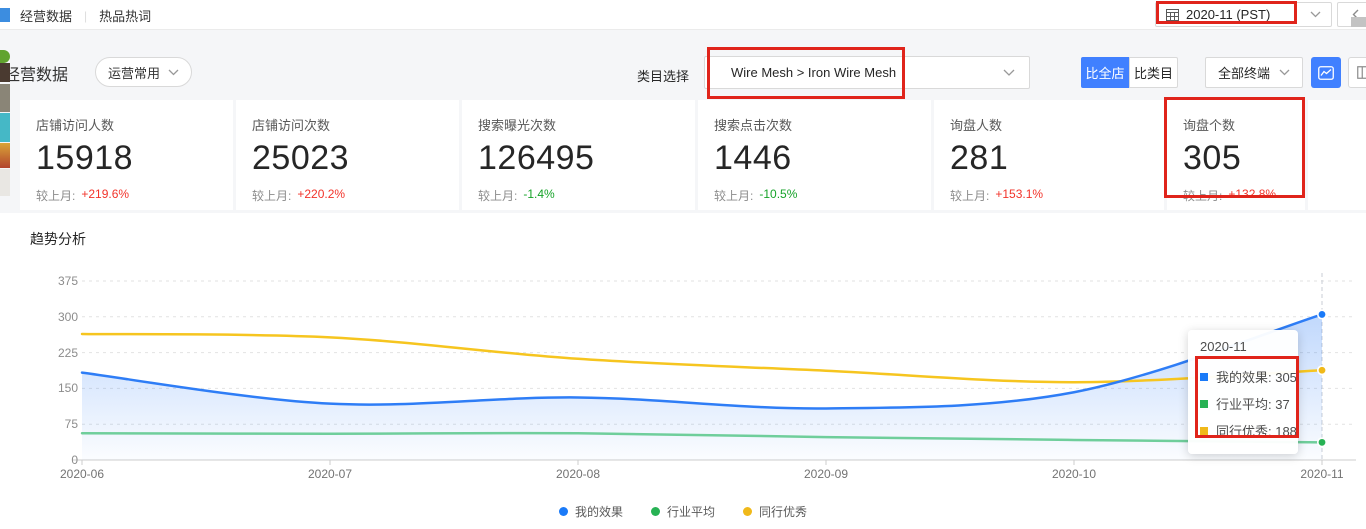 The width and height of the screenshot is (1366, 529). Describe the element at coordinates (1074, 474) in the screenshot. I see `x-axis-tick-label: 2020-10` at that location.